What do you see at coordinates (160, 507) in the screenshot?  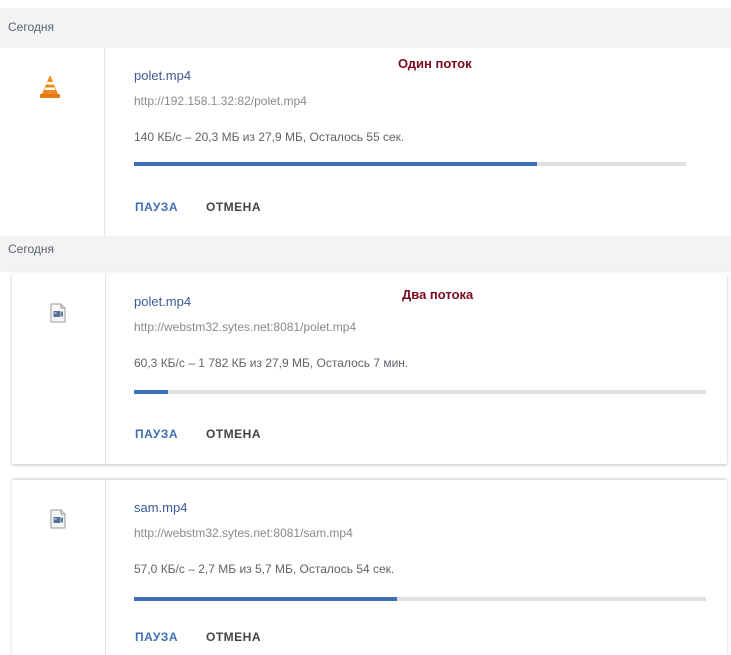 I see `file-name-link: sam.mp4` at bounding box center [160, 507].